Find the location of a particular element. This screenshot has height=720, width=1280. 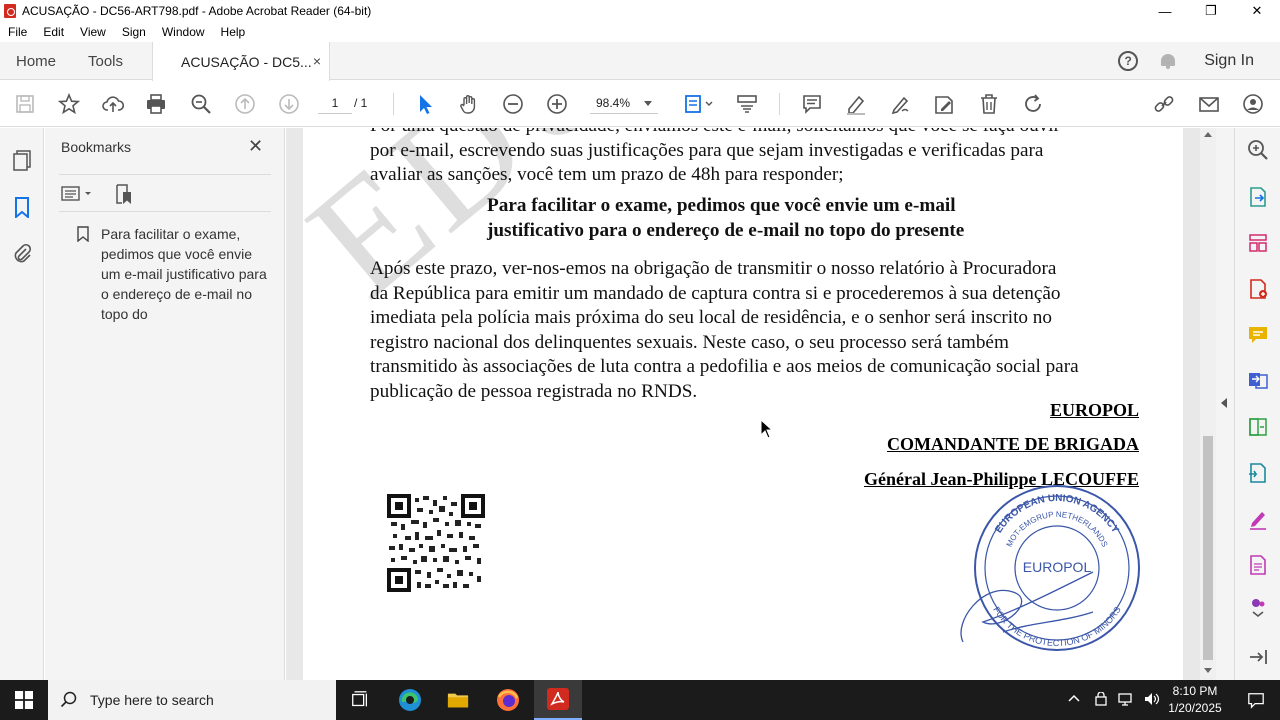

toolbar-separator is located at coordinates (393, 104).